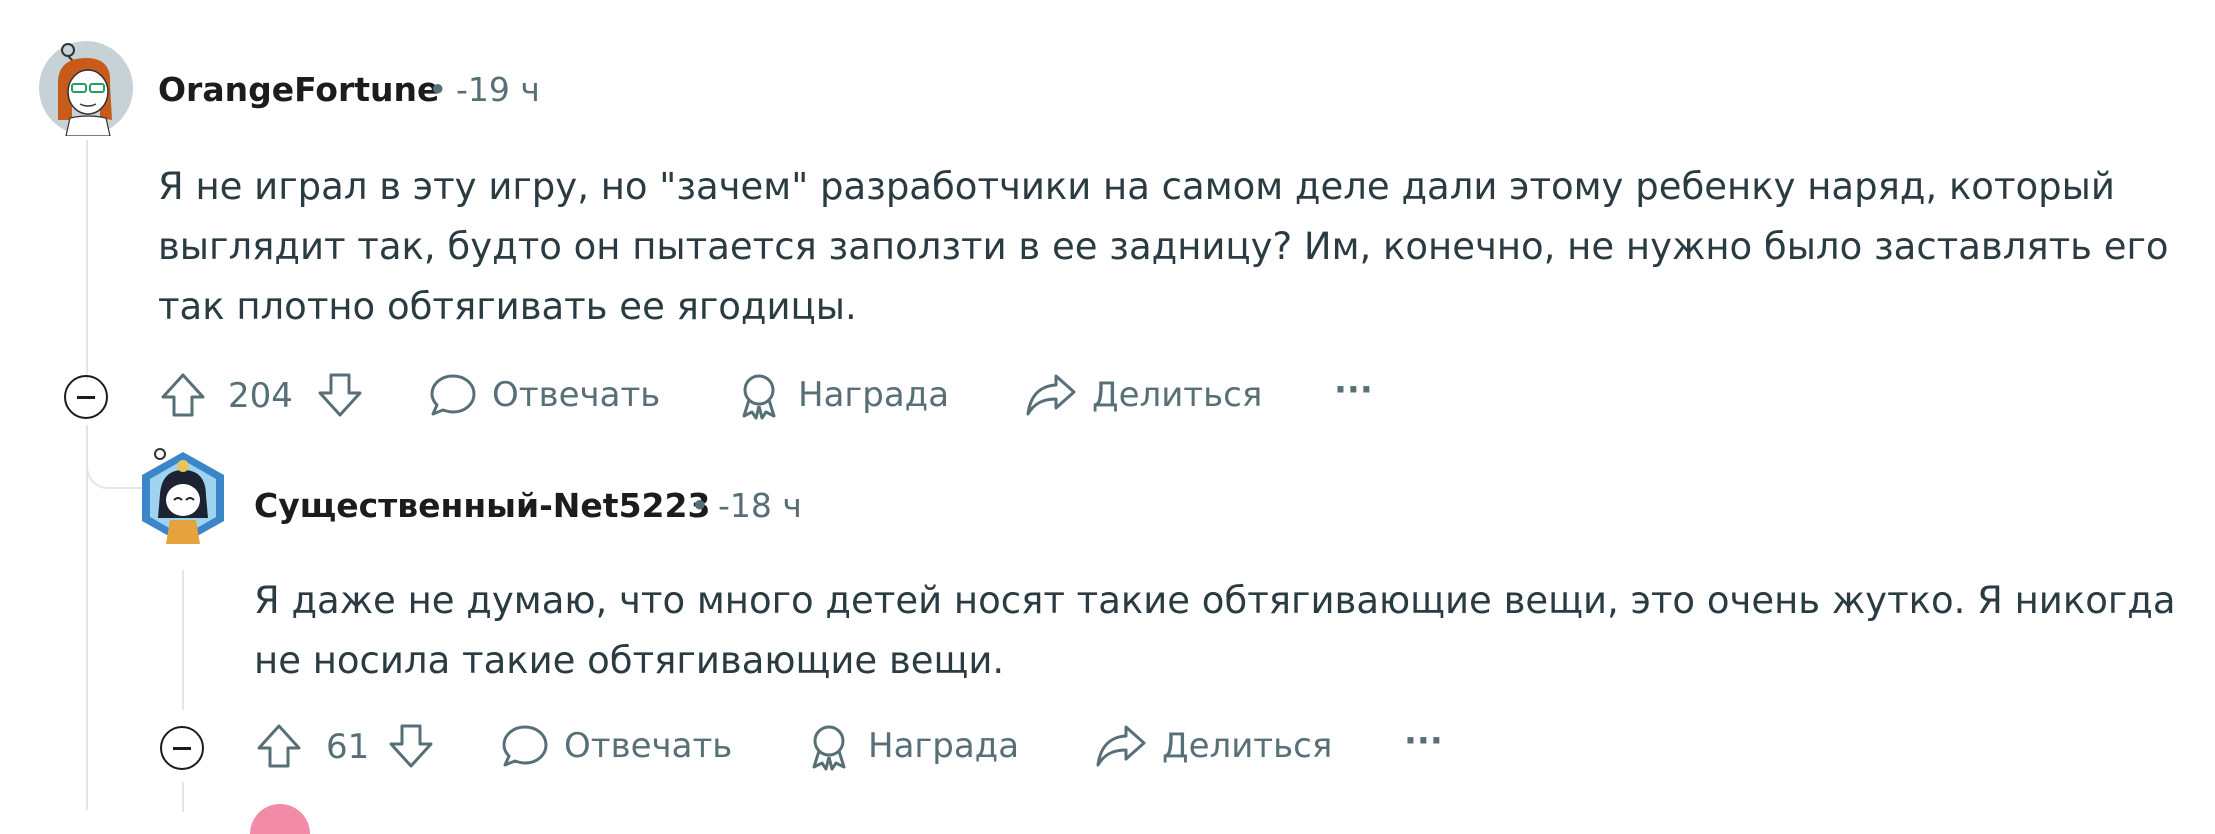 This screenshot has height=834, width=2215. Describe the element at coordinates (114, 457) in the screenshot. I see `thread-branch-elbow` at that location.